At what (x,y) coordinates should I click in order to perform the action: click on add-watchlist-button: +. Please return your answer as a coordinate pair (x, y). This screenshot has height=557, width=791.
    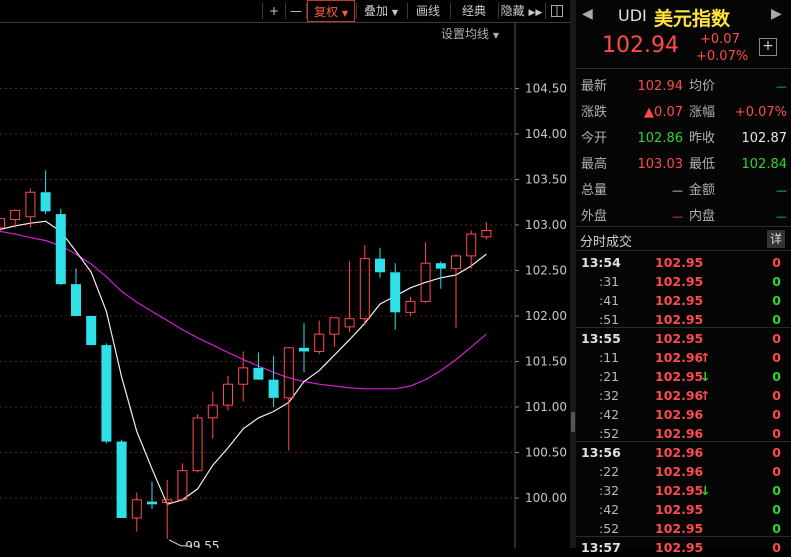
    Looking at the image, I should click on (768, 47).